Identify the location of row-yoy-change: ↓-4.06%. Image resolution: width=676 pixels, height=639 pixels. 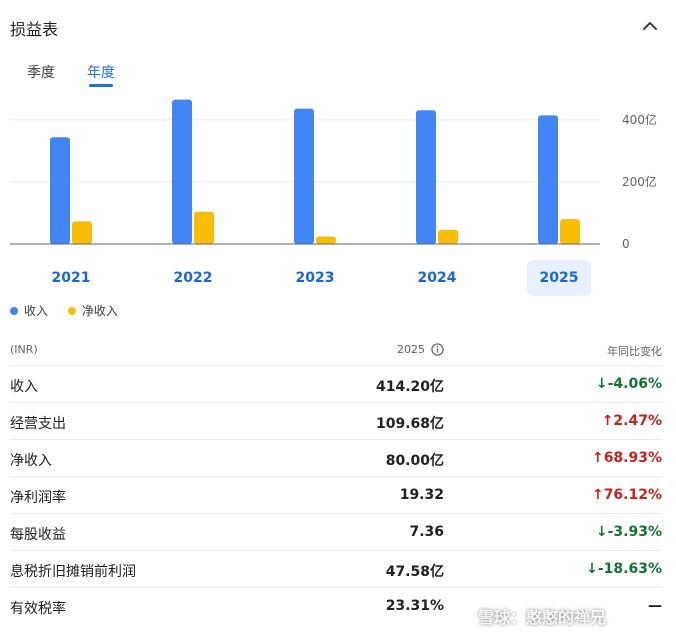
(629, 384).